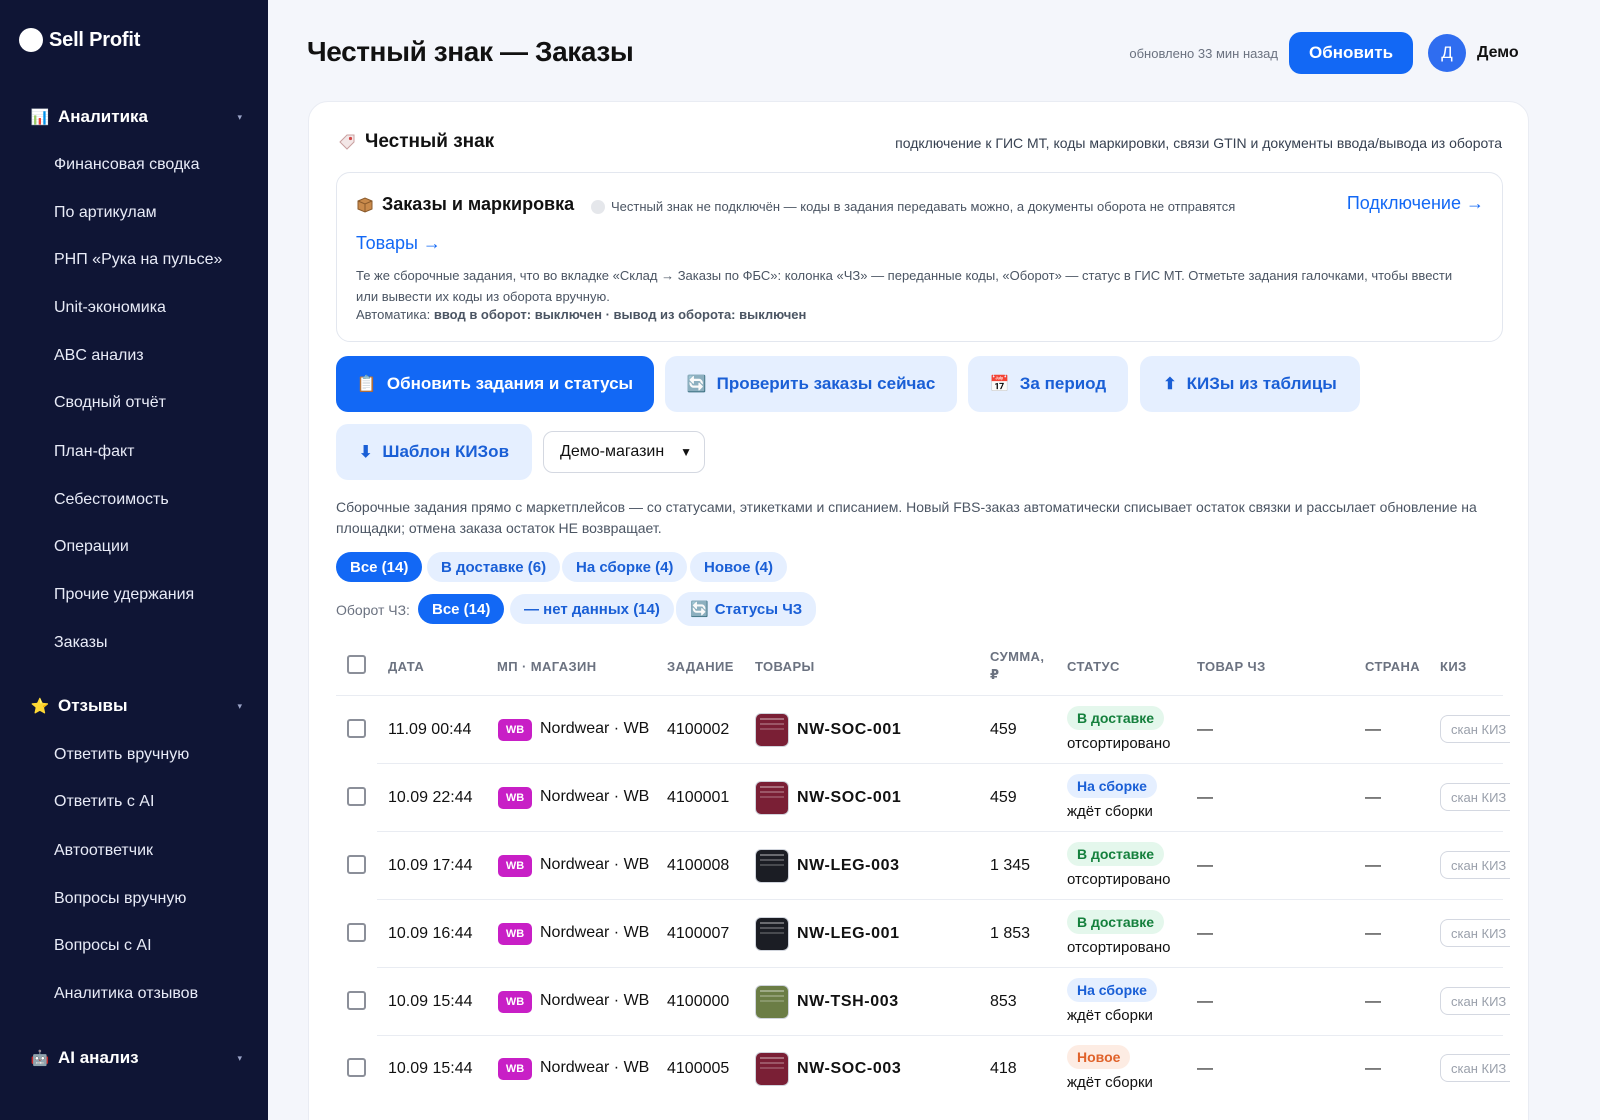  What do you see at coordinates (127, 165) in the screenshot?
I see `sidebar-item-financial-summary: Финансовая сводка` at bounding box center [127, 165].